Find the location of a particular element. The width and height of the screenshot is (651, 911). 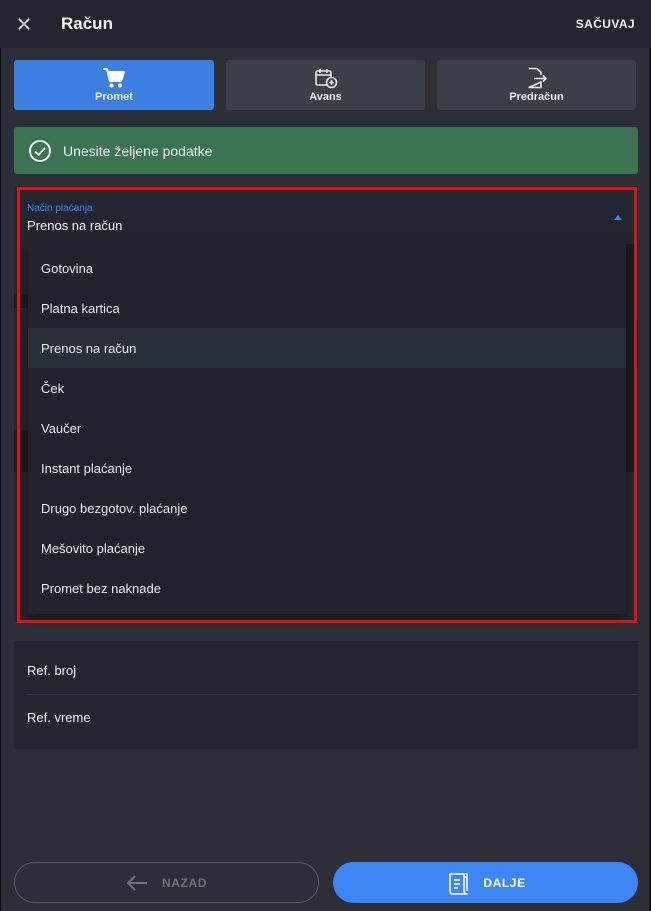

menu-item-instant-placanje: Instant plaćanje is located at coordinates (327, 468).